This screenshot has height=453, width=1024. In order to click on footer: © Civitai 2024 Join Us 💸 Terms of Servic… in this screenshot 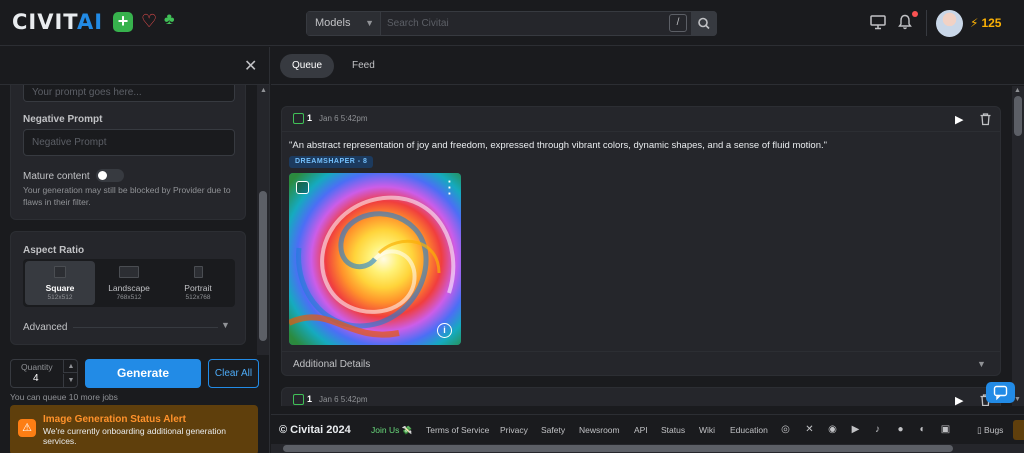, I will do `click(647, 429)`.